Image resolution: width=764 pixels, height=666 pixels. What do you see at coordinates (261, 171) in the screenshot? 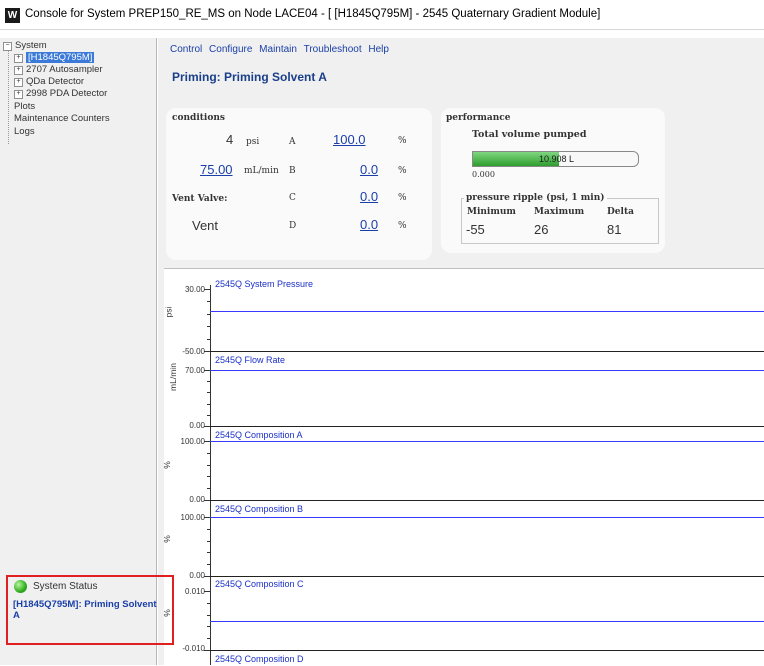
I see `flow-rate-unit: mL/min` at bounding box center [261, 171].